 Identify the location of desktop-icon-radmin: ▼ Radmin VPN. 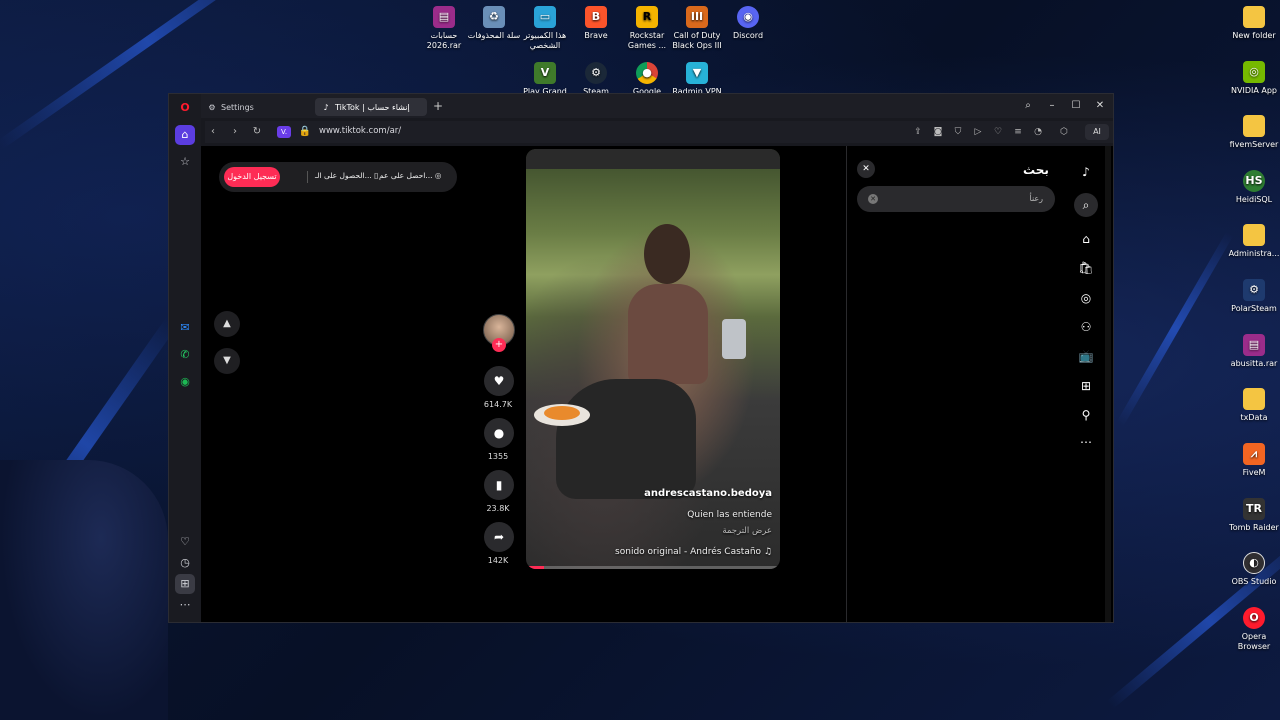
(697, 79).